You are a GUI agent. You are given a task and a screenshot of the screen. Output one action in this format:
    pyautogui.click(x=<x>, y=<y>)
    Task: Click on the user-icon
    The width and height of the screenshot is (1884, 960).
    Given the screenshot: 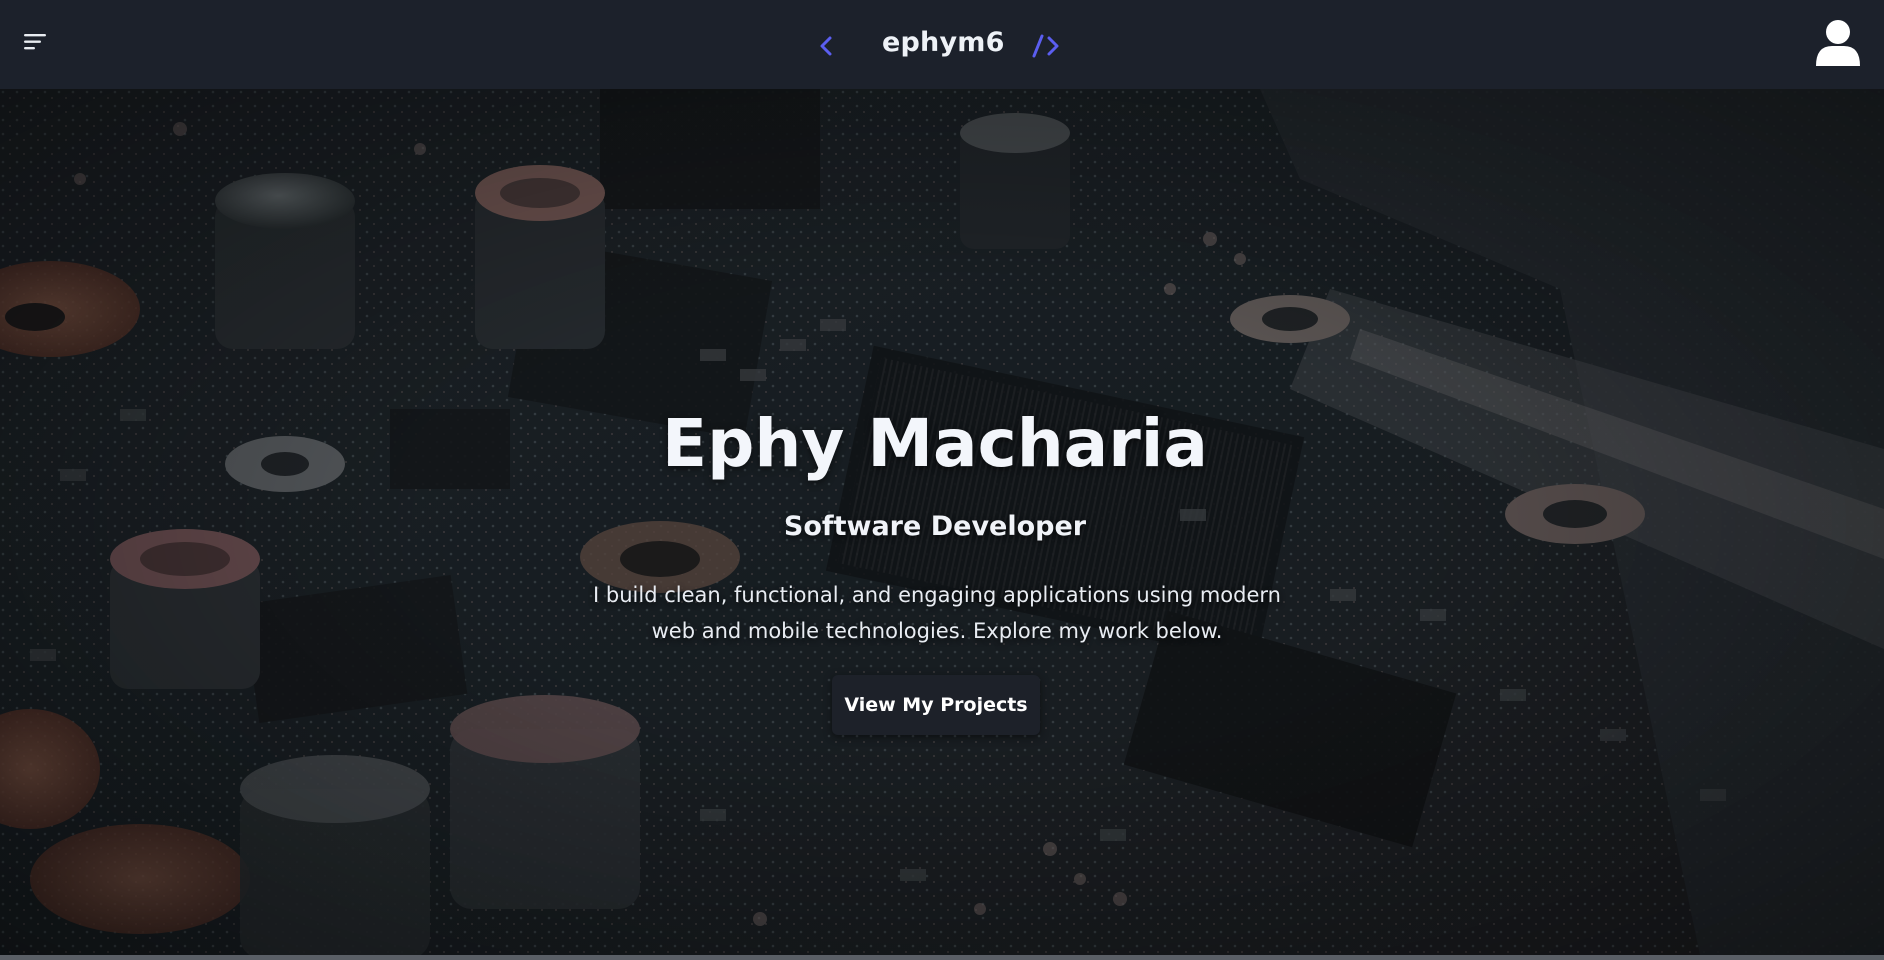 What is the action you would take?
    pyautogui.click(x=1838, y=43)
    